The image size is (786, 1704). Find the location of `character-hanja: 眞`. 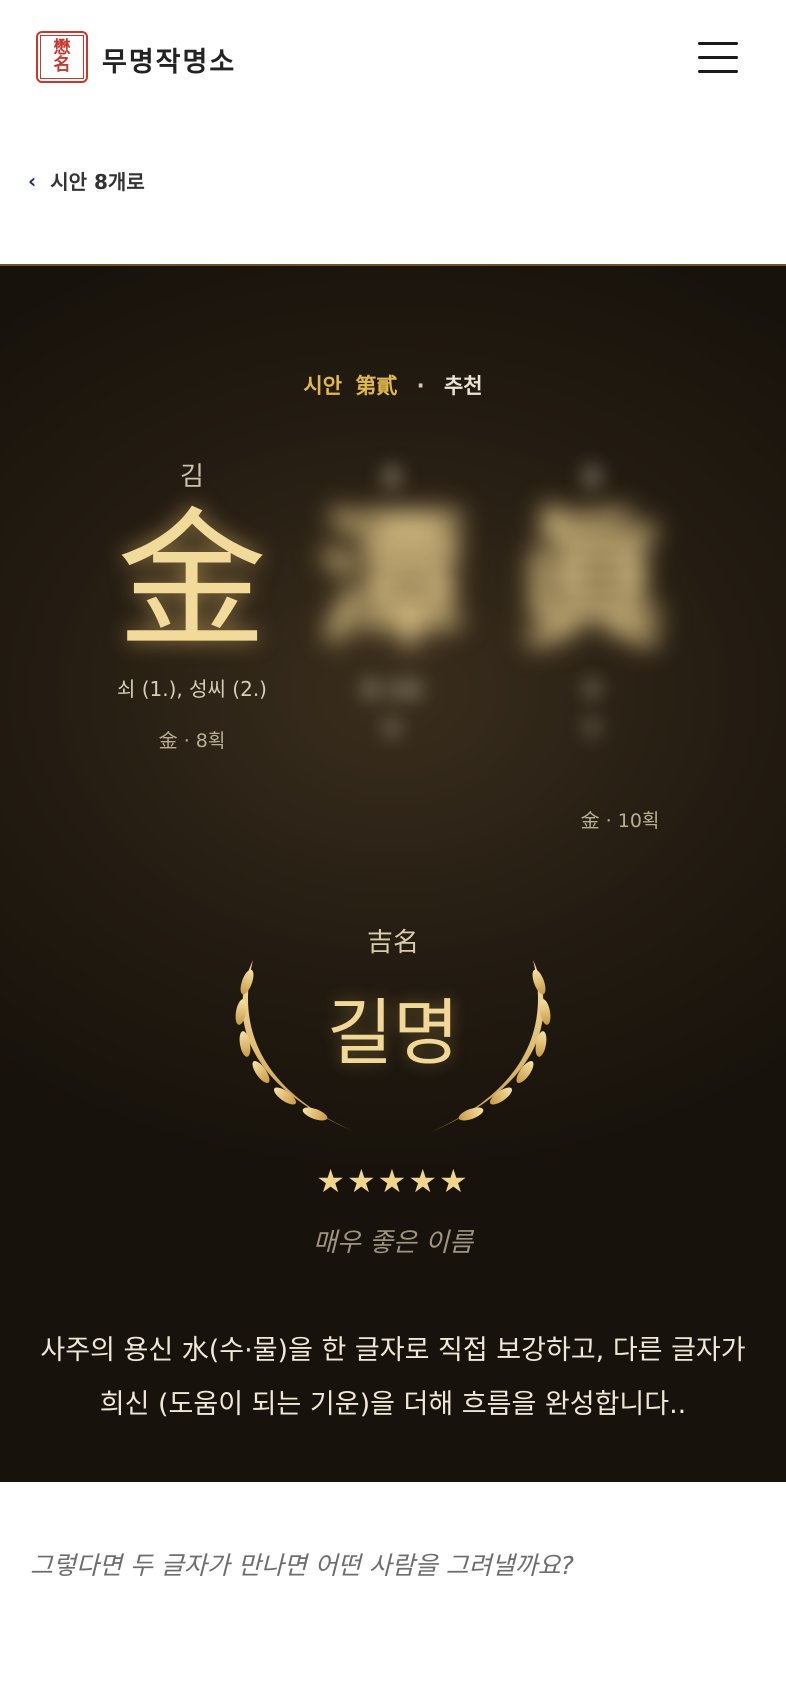

character-hanja: 眞 is located at coordinates (591, 582).